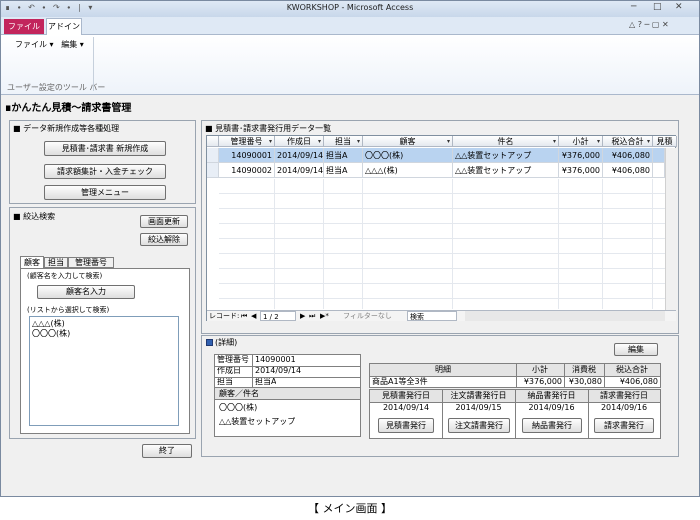 Image resolution: width=700 pixels, height=520 pixels. Describe the element at coordinates (224, 316) in the screenshot. I see `record-label: レコード:` at that location.